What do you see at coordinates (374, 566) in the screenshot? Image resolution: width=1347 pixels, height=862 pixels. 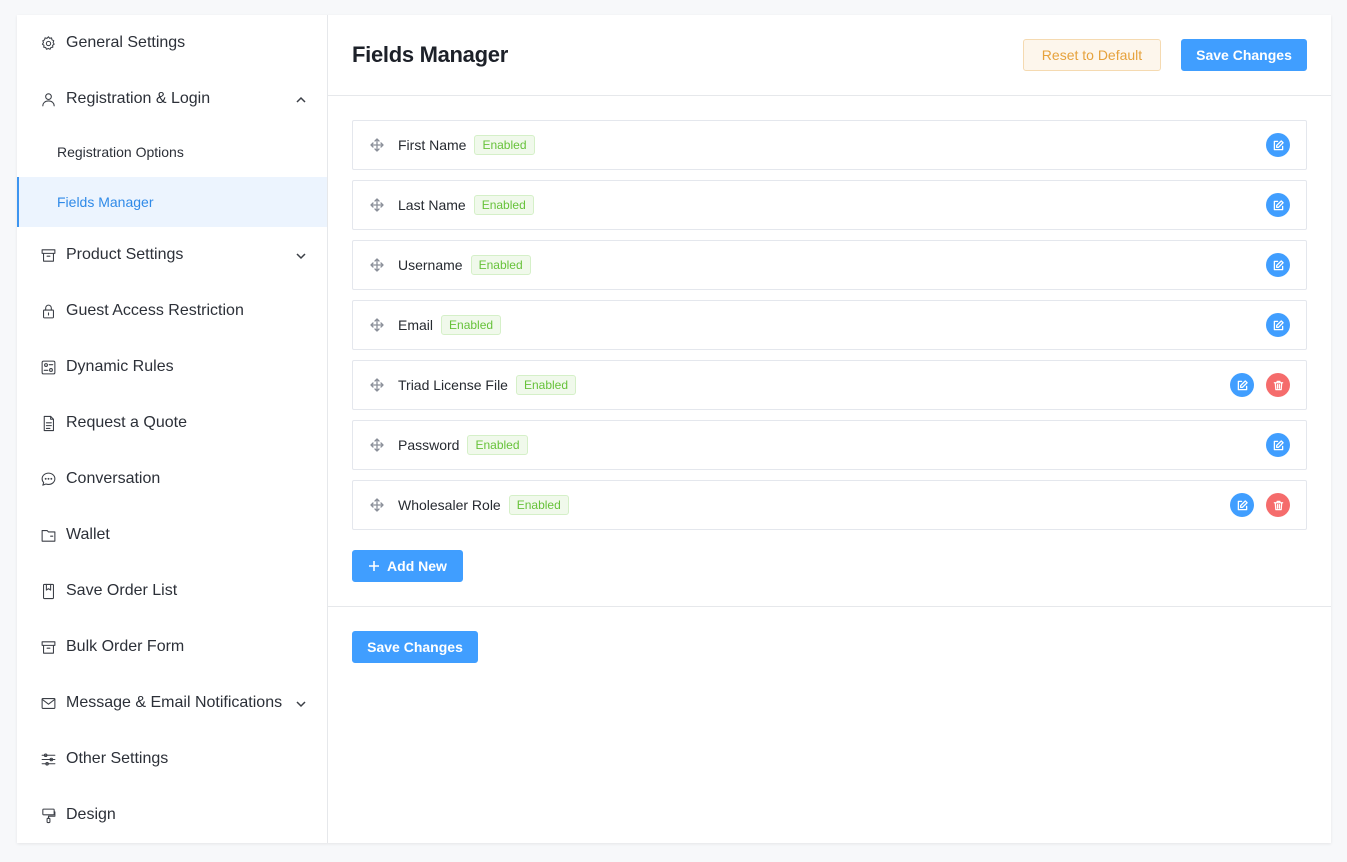 I see `plus-icon` at bounding box center [374, 566].